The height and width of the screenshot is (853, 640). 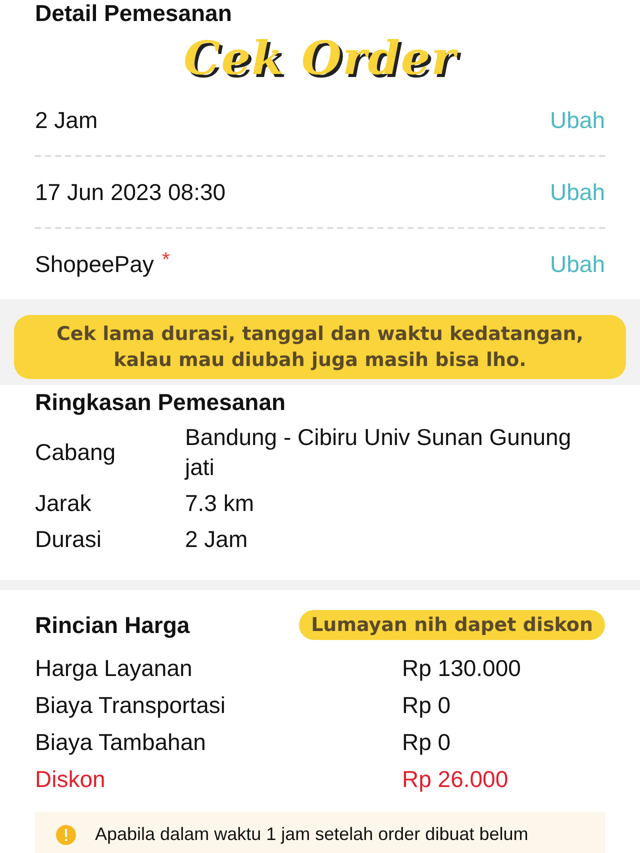 What do you see at coordinates (311, 834) in the screenshot?
I see `notice-text: Apabila dalam waktu 1 jam setelah order dibuat belum` at bounding box center [311, 834].